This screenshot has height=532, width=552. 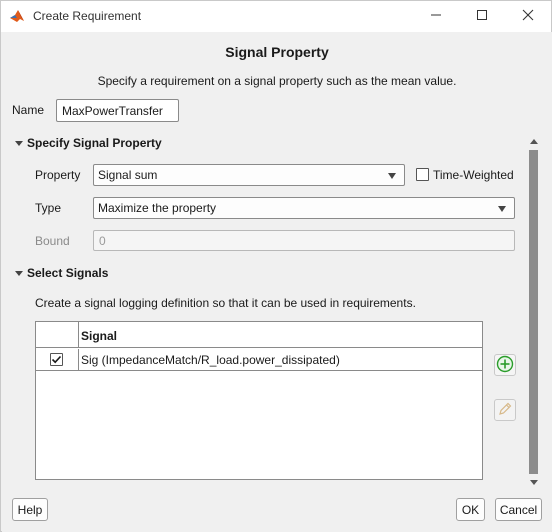 I want to click on vertical-scrollbar, so click(x=533, y=313).